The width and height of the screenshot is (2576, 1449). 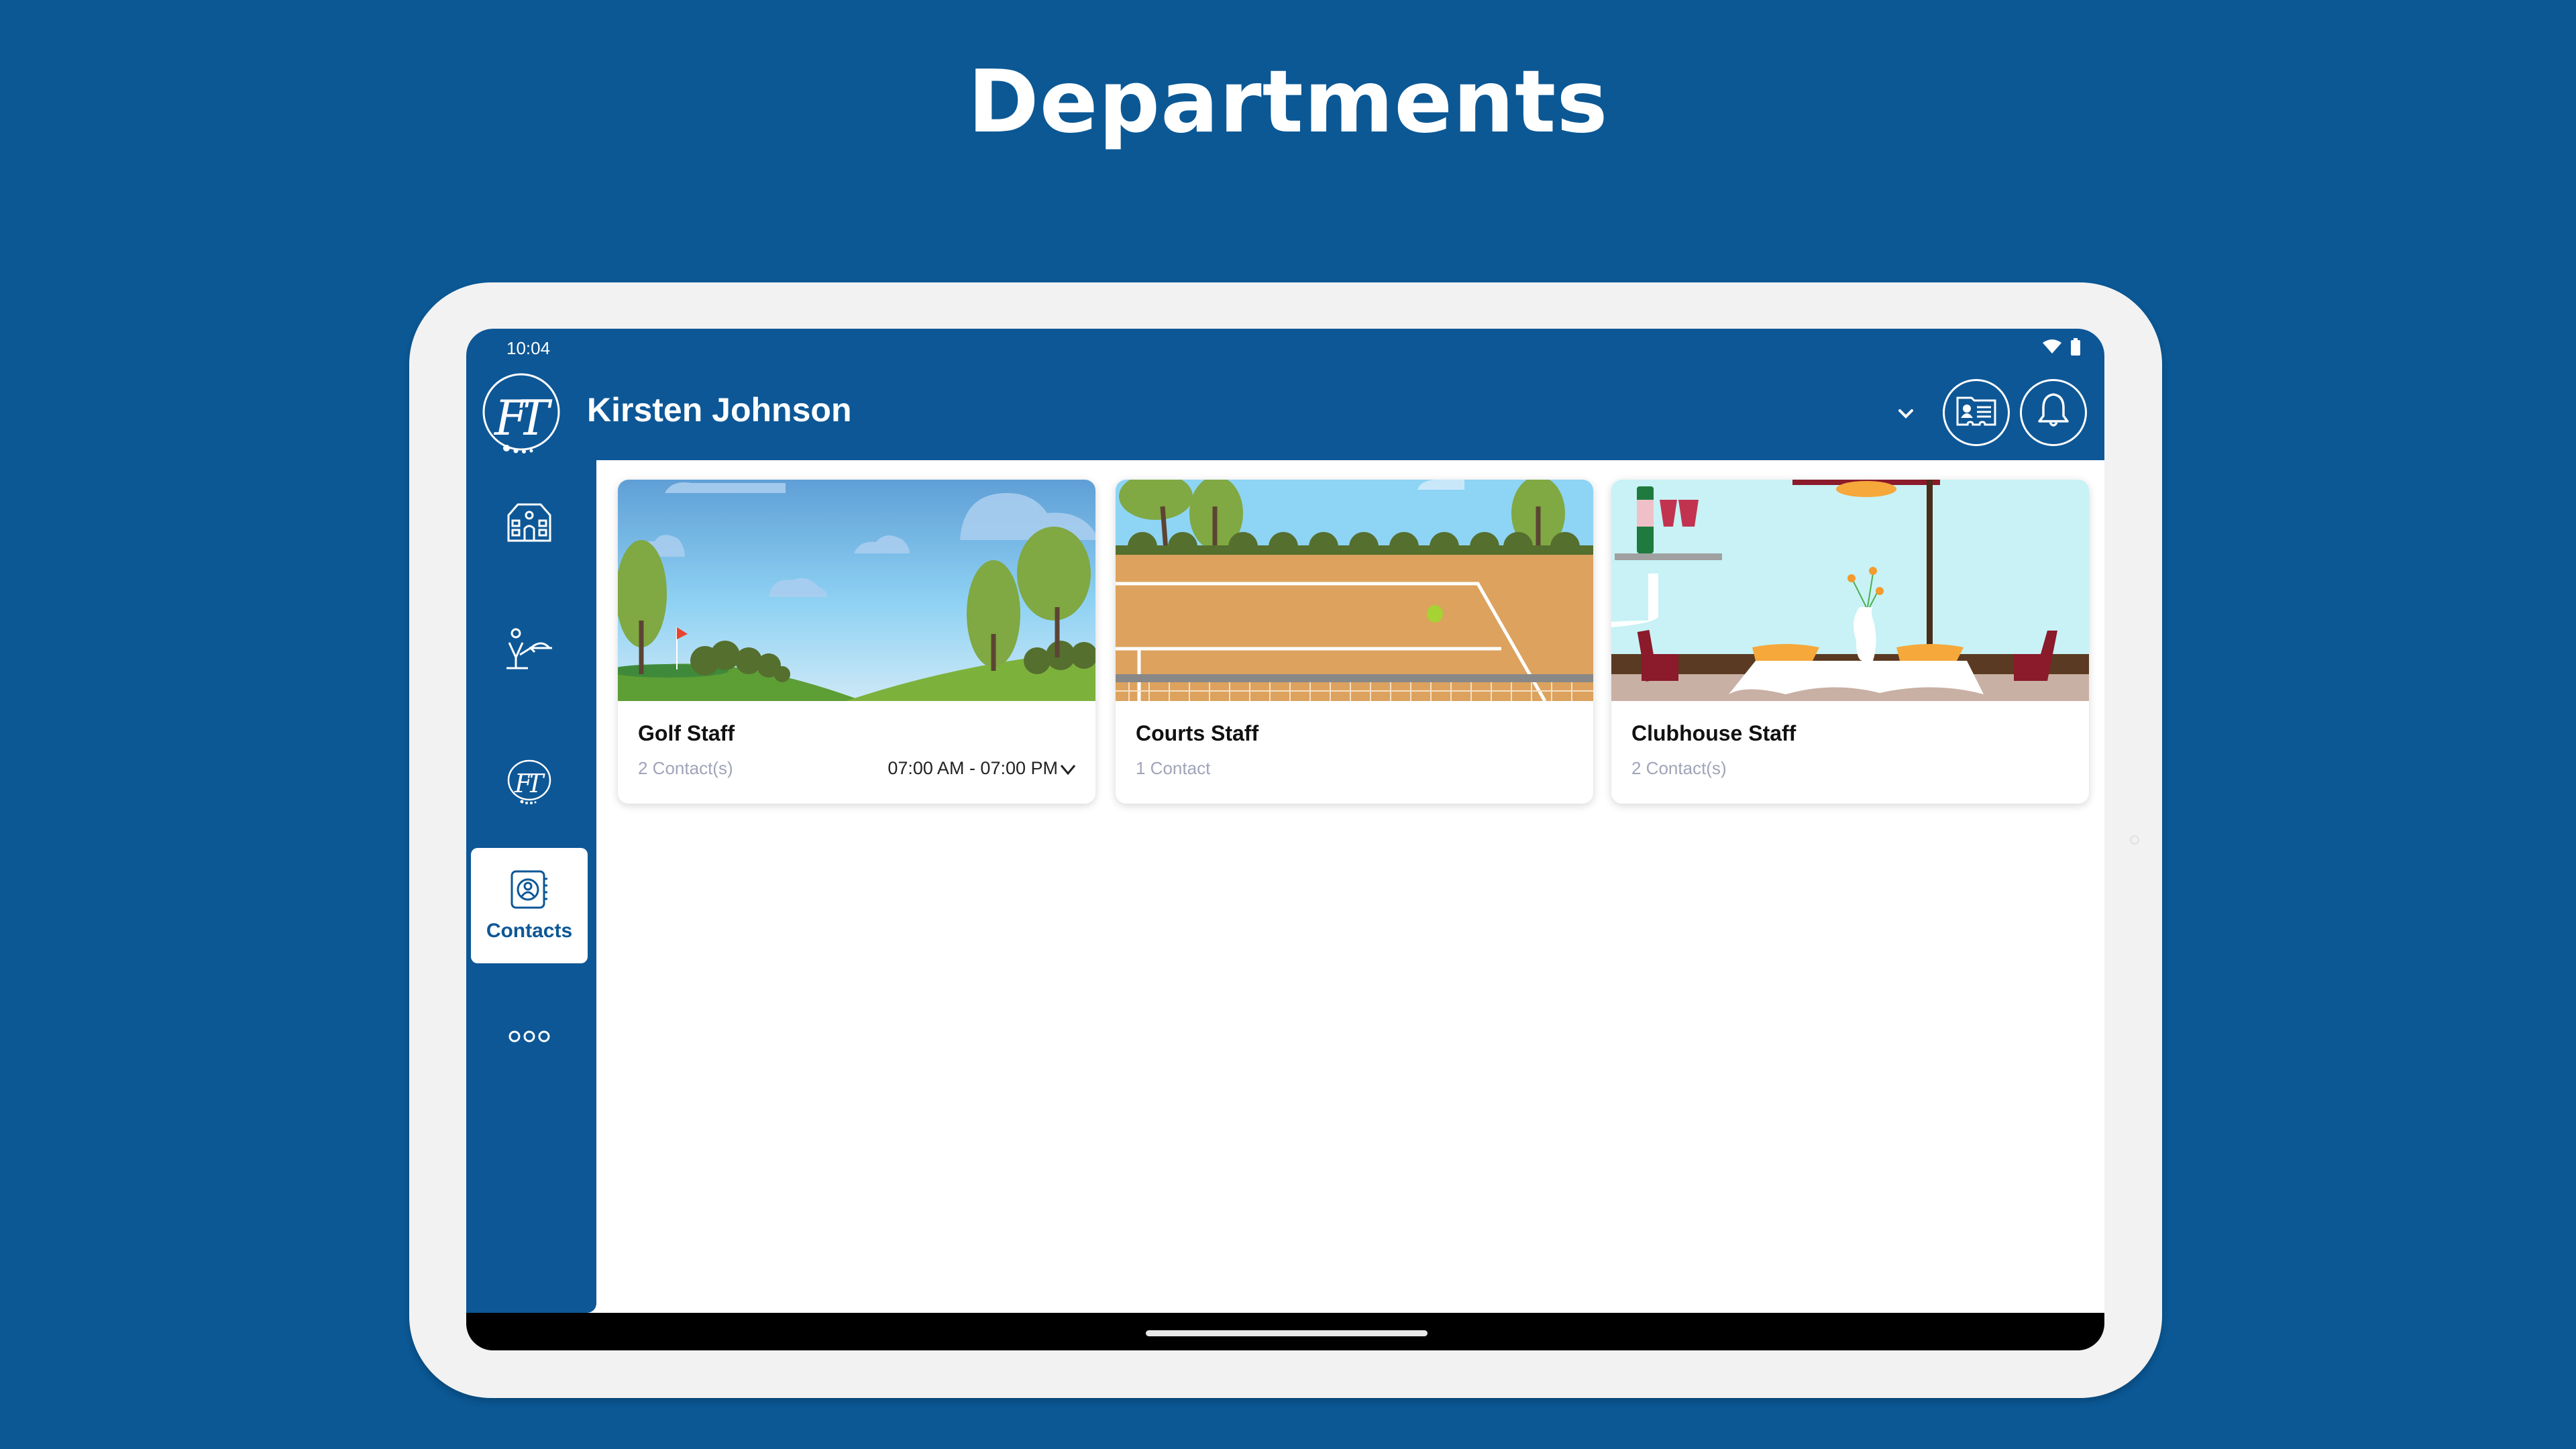 I want to click on bell-icon, so click(x=2053, y=413).